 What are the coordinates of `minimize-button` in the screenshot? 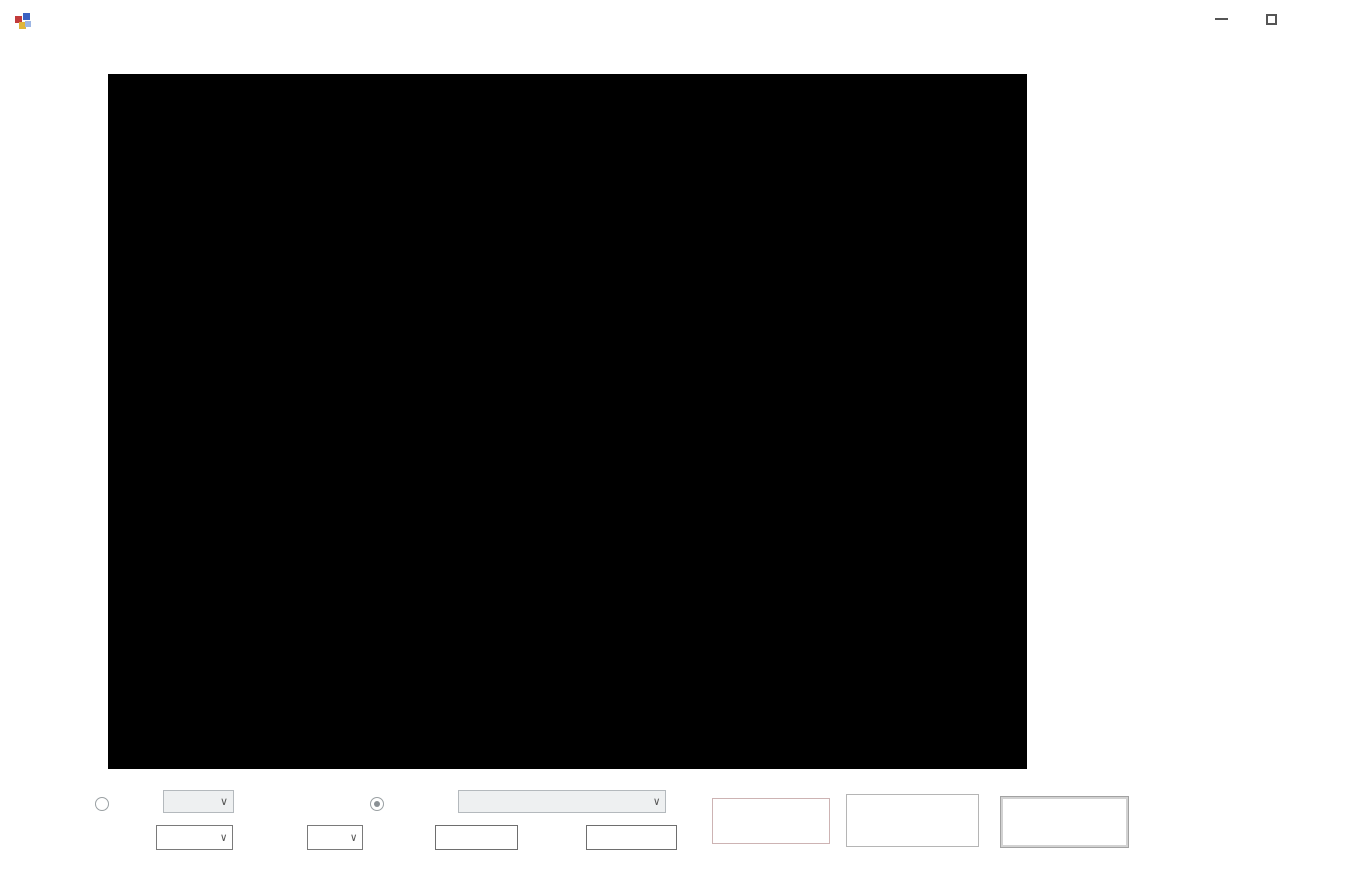 It's located at (1221, 19).